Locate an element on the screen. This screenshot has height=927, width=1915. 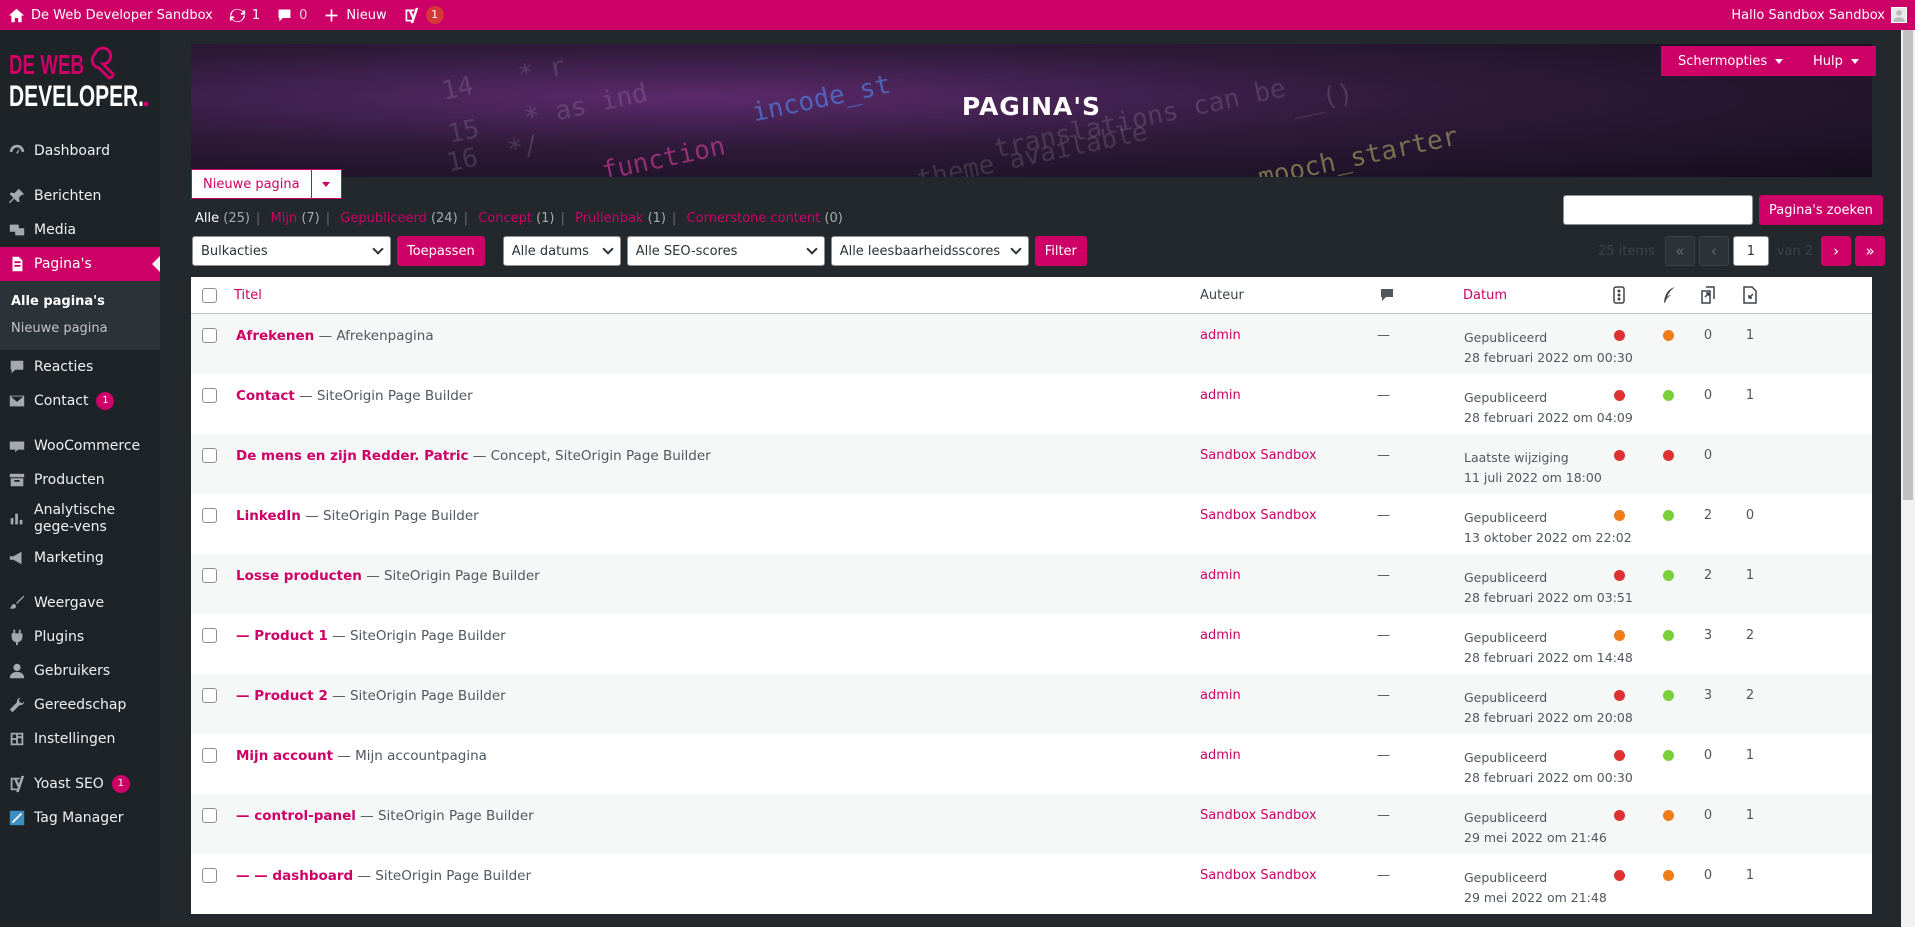
menu-yoast: Yoast SEO 1 is located at coordinates (80, 784).